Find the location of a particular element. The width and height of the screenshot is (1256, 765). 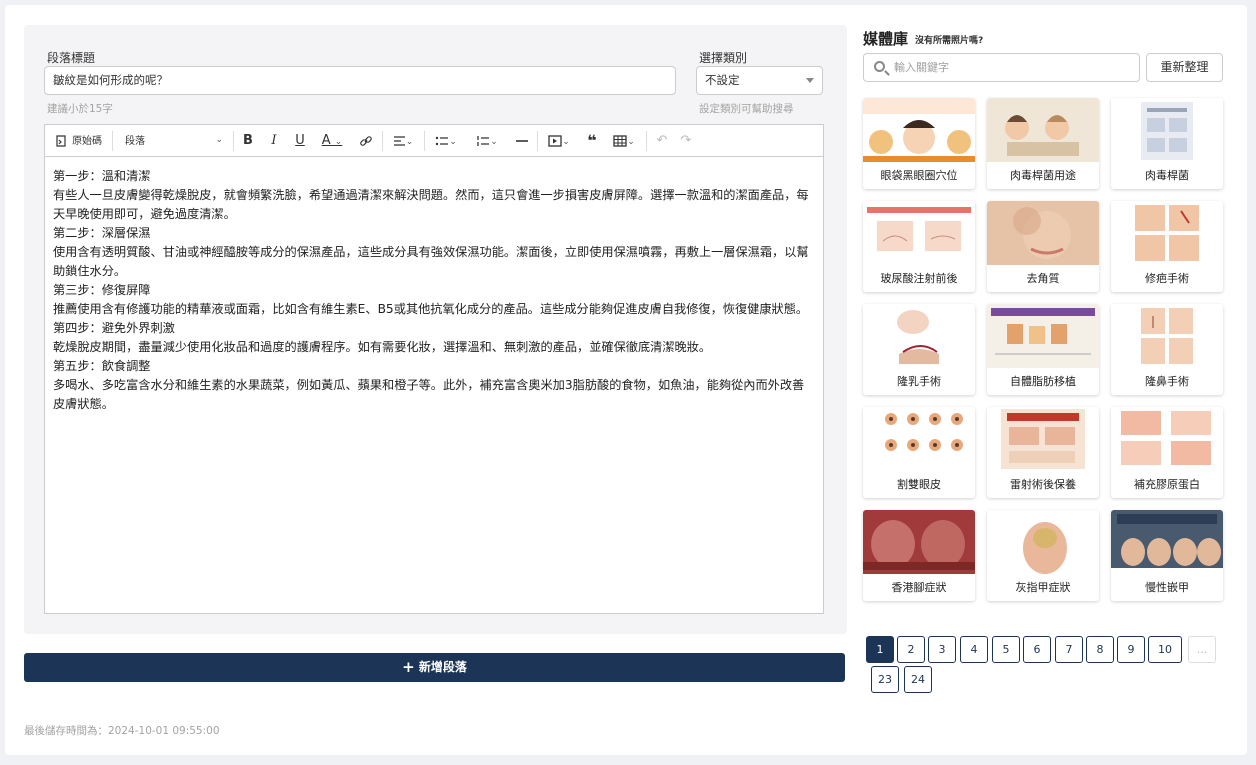

plus-icon: + is located at coordinates (408, 667).